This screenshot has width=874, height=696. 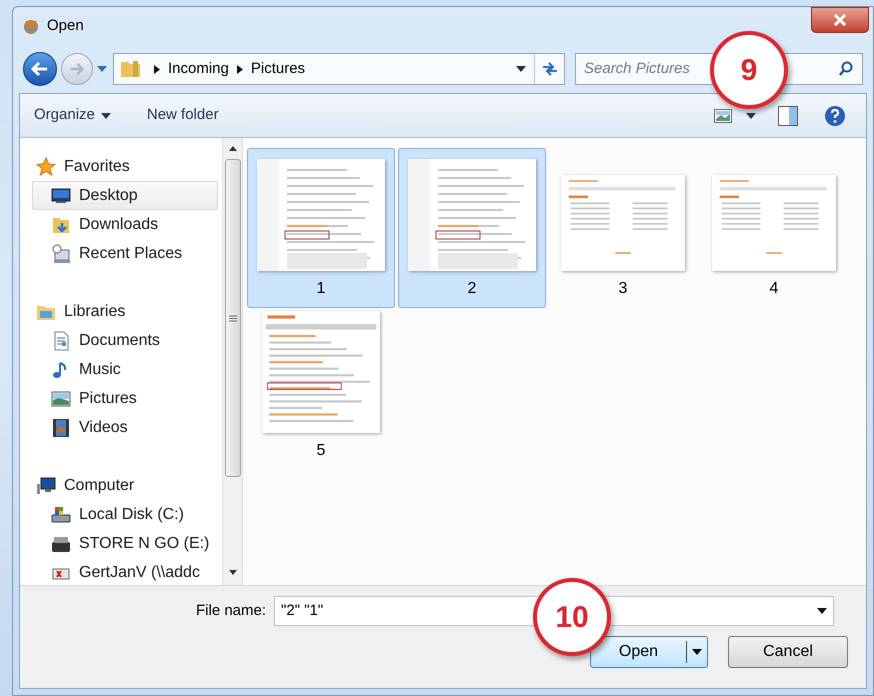 What do you see at coordinates (472, 228) in the screenshot?
I see `file-tile: 2` at bounding box center [472, 228].